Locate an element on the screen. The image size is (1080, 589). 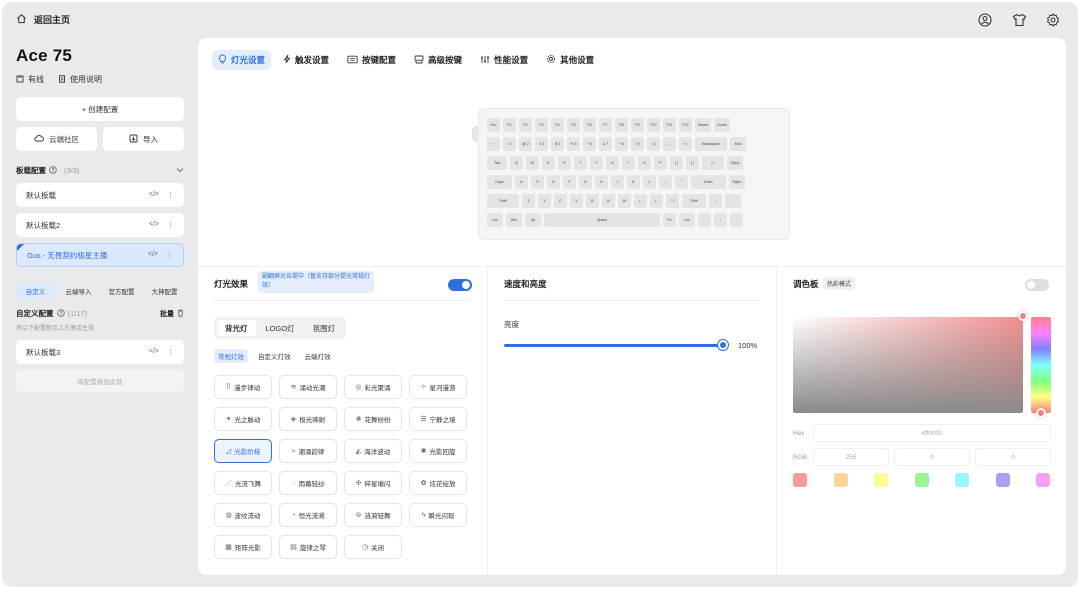
key: ? / is located at coordinates (672, 201).